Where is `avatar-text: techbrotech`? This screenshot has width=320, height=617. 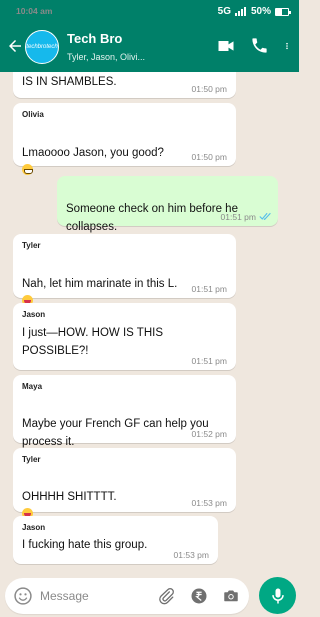
avatar-text: techbrotech is located at coordinates (42, 47).